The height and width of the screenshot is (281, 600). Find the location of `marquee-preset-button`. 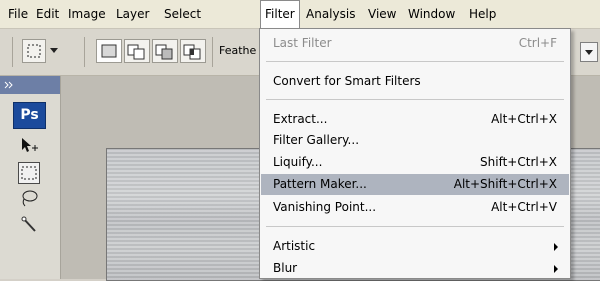

marquee-preset-button is located at coordinates (34, 51).